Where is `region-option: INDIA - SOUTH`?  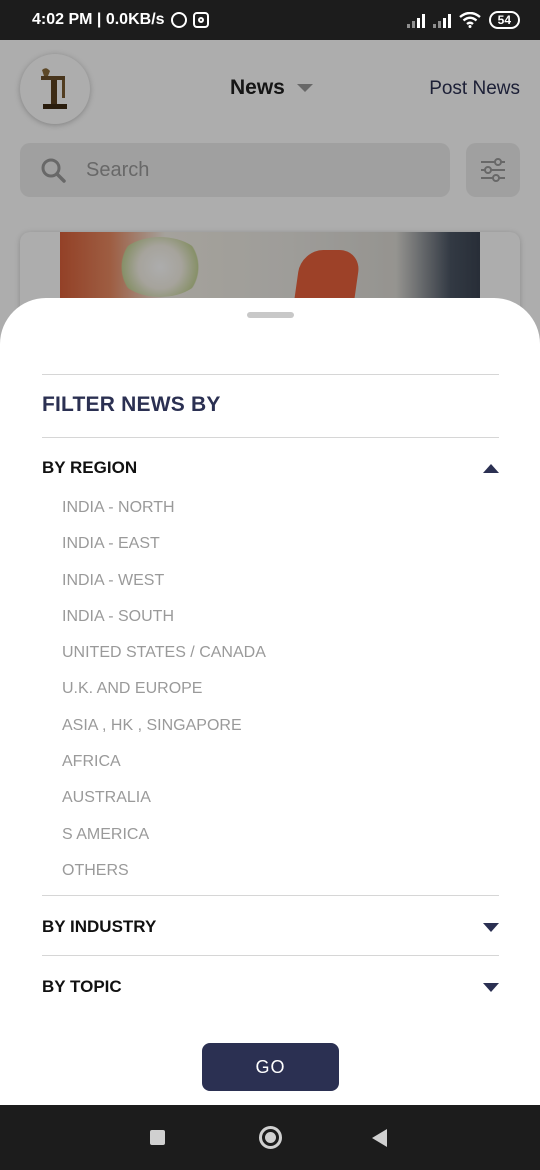 region-option: INDIA - SOUTH is located at coordinates (164, 623).